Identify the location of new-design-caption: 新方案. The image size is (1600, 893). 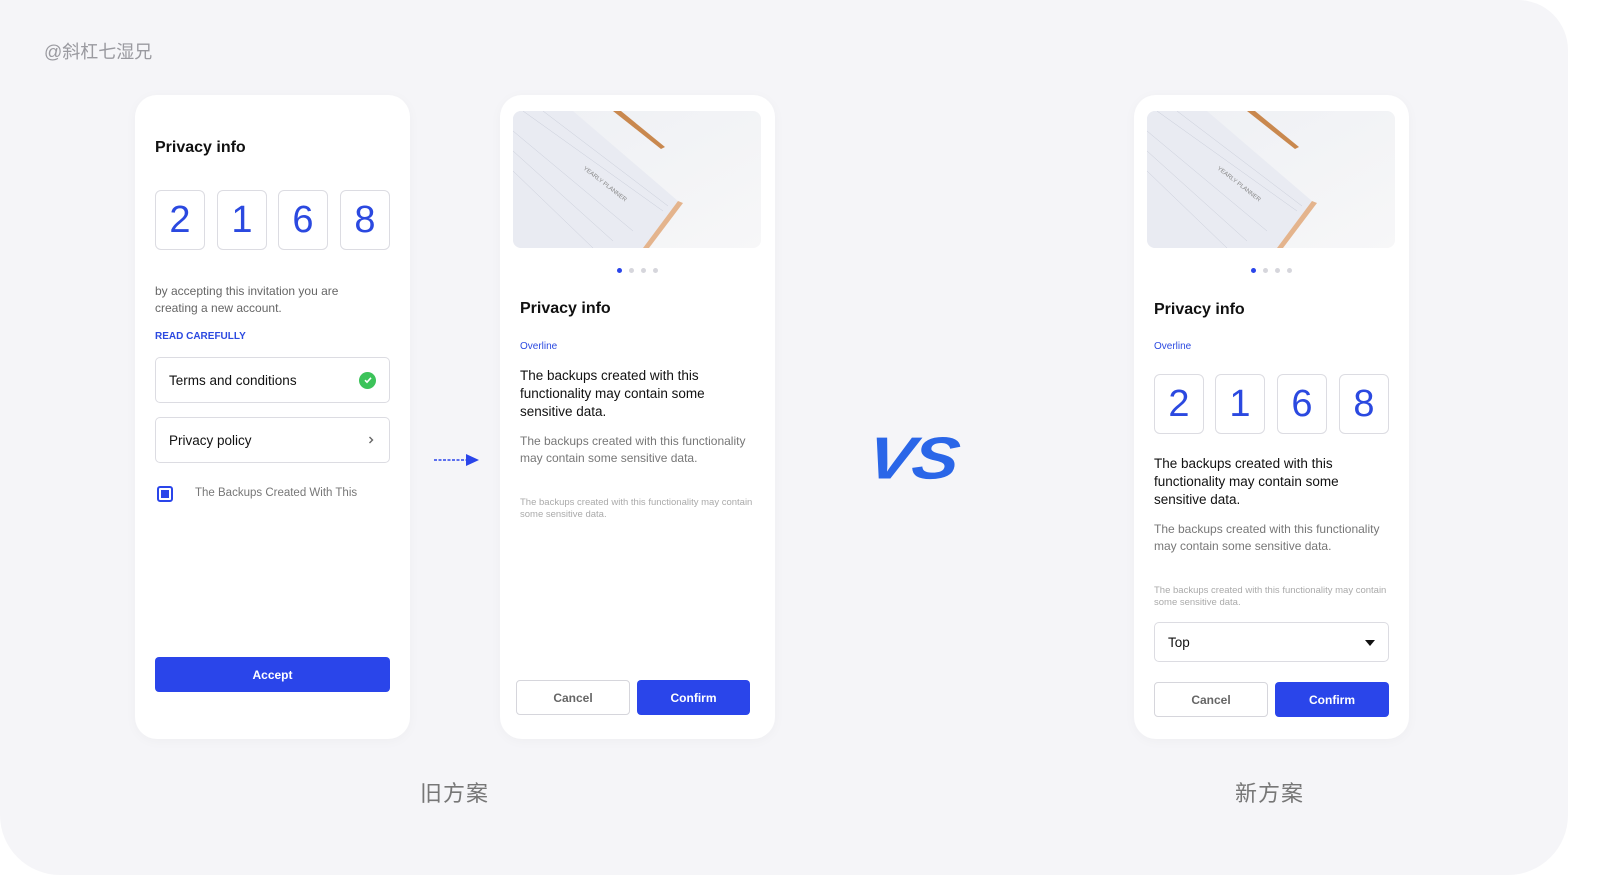
(1270, 793).